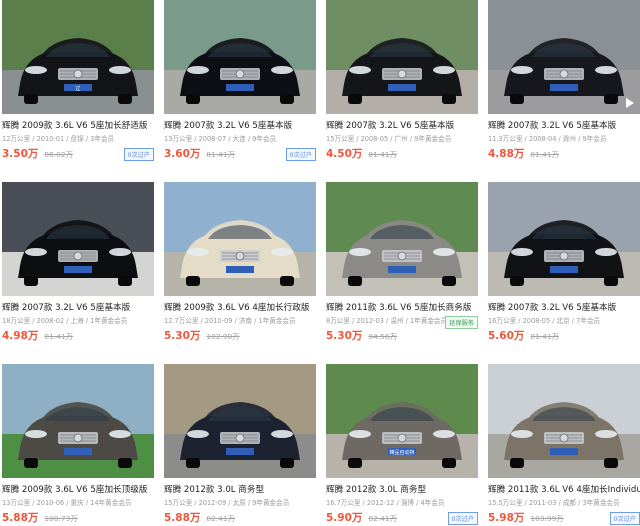 The width and height of the screenshot is (640, 526). What do you see at coordinates (78, 154) in the screenshot?
I see `price-row: 3.50万 86.02万 0次过户` at bounding box center [78, 154].